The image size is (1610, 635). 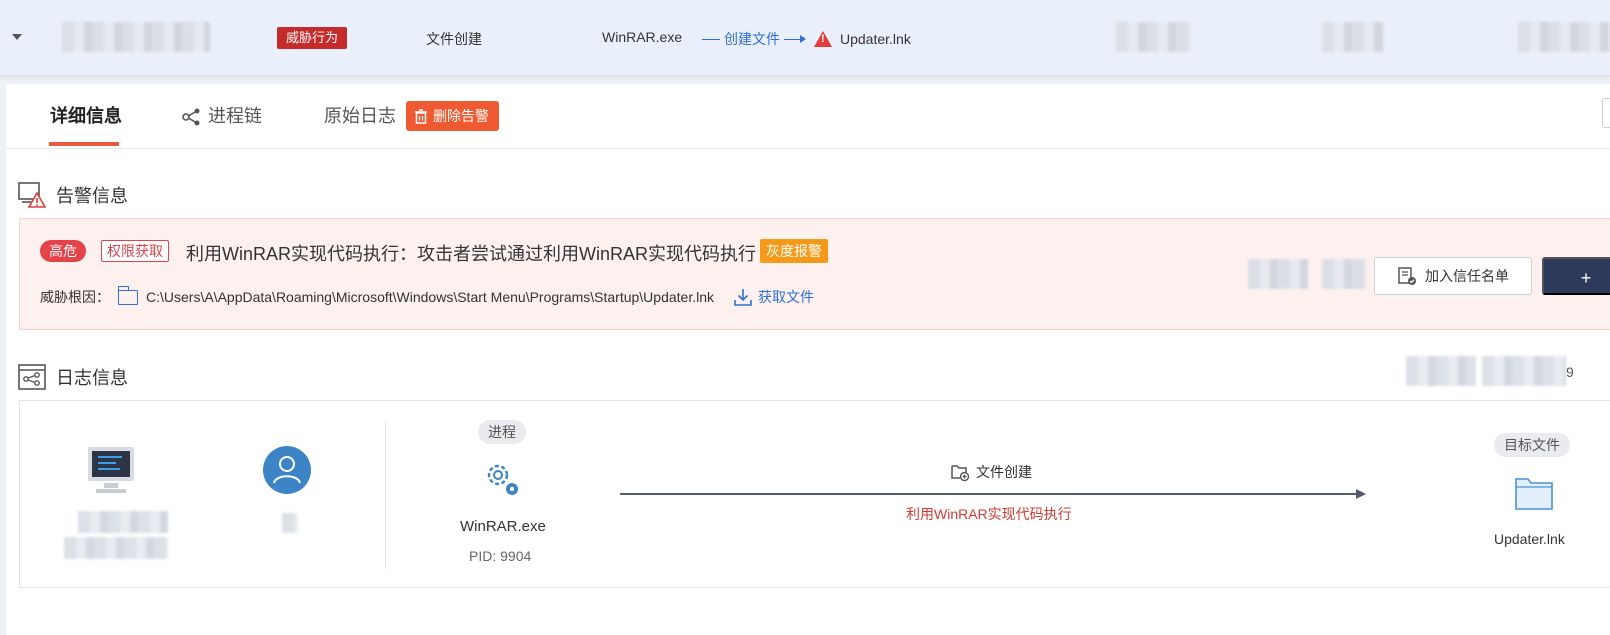 What do you see at coordinates (960, 473) in the screenshot?
I see `file-create-icon` at bounding box center [960, 473].